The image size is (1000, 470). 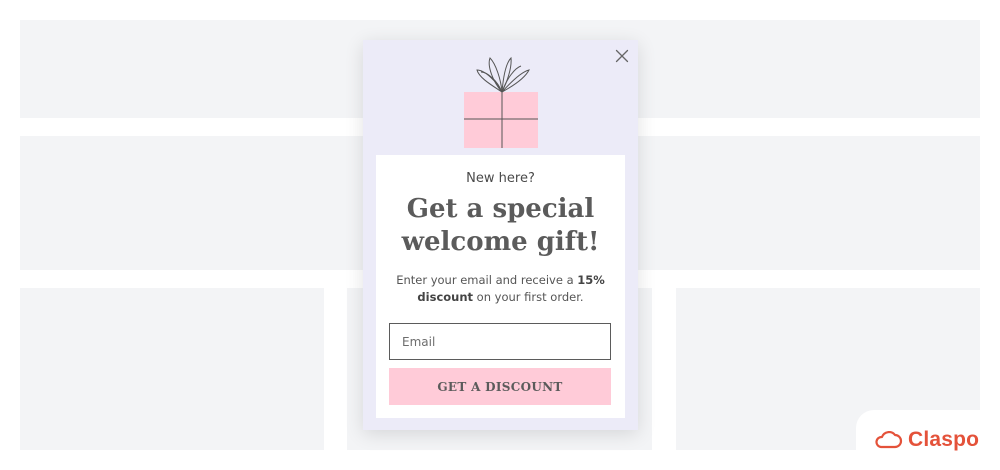 I want to click on get-discount-button: GET A DISCOUNT, so click(x=500, y=386).